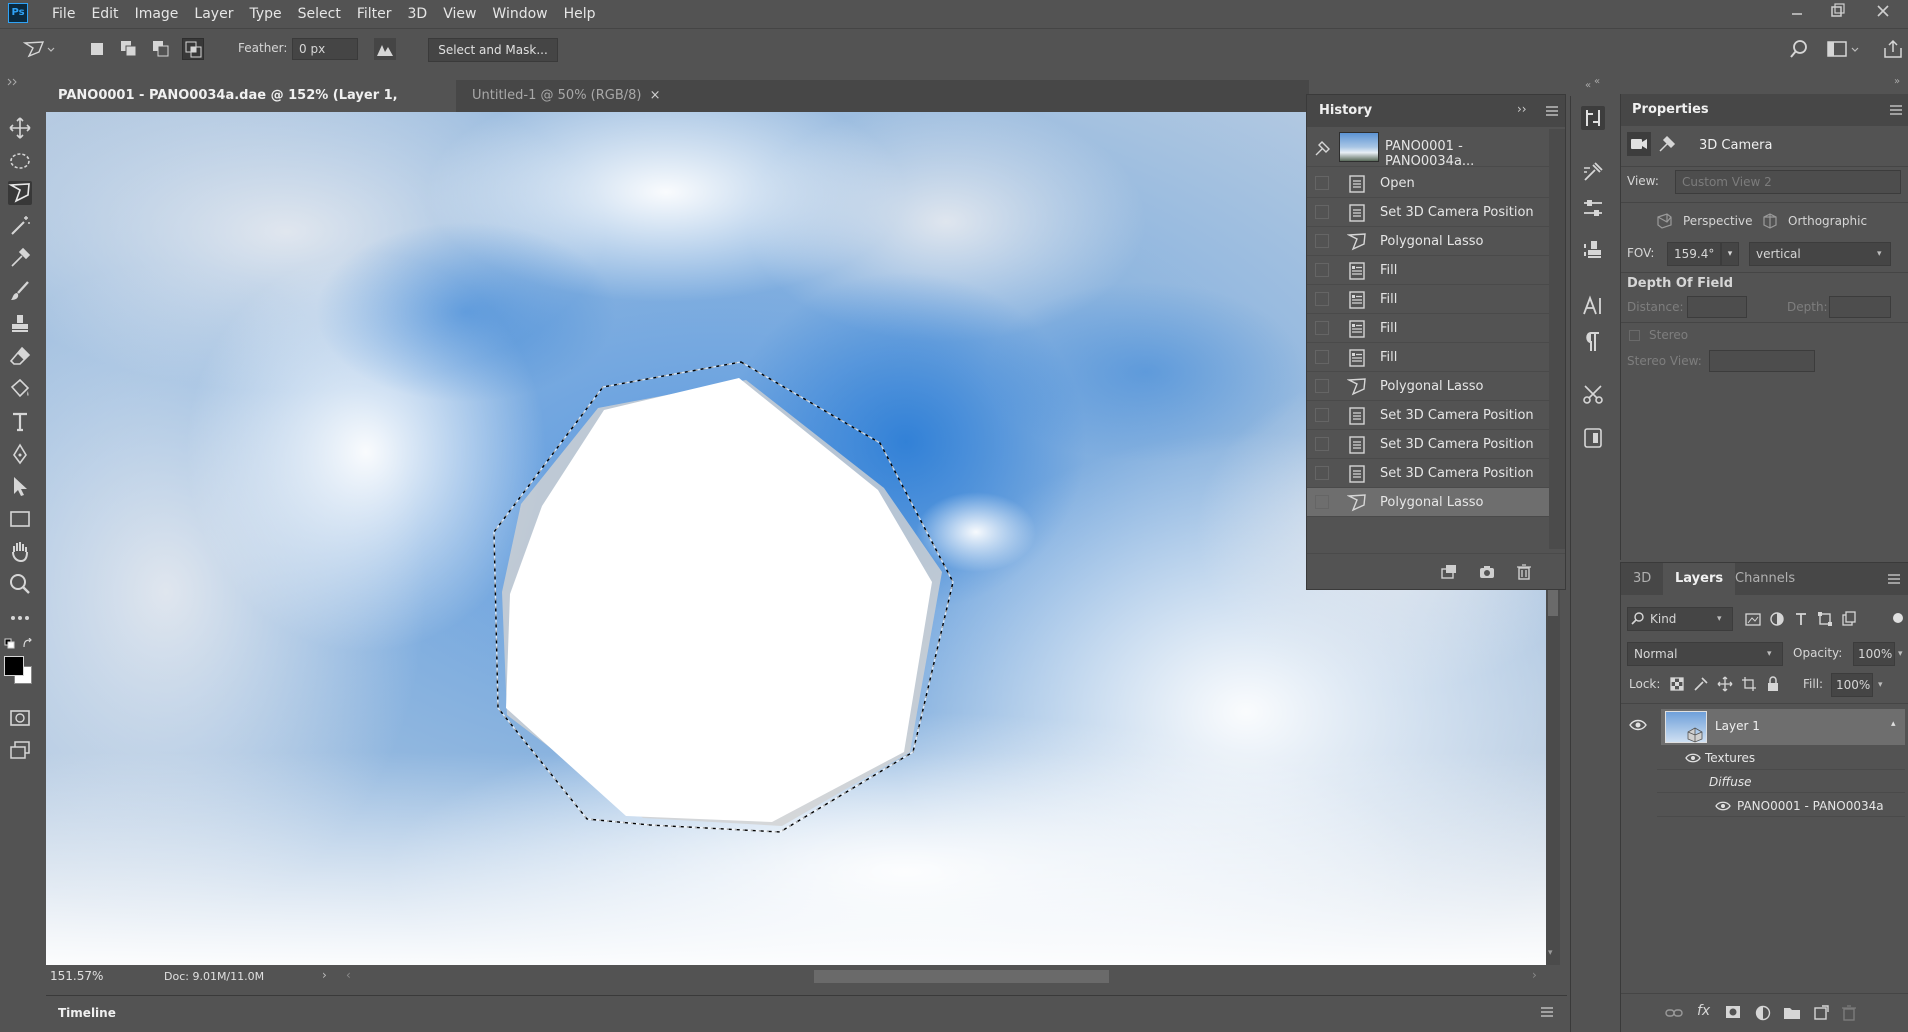 The height and width of the screenshot is (1032, 1908). I want to click on filter-toggle, so click(1898, 618).